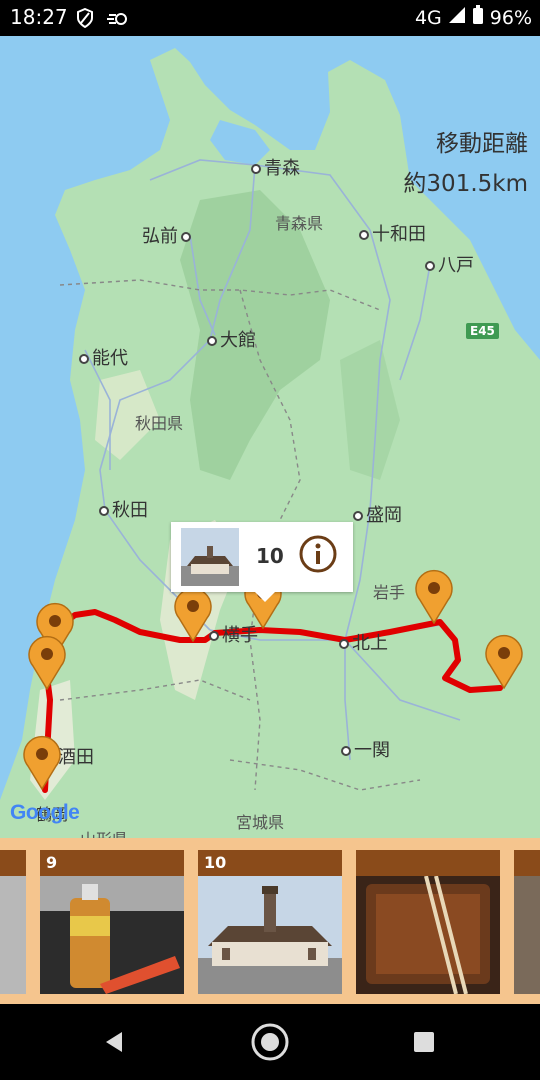 The height and width of the screenshot is (1080, 540). What do you see at coordinates (274, 167) in the screenshot?
I see `city-aomori: 青森` at bounding box center [274, 167].